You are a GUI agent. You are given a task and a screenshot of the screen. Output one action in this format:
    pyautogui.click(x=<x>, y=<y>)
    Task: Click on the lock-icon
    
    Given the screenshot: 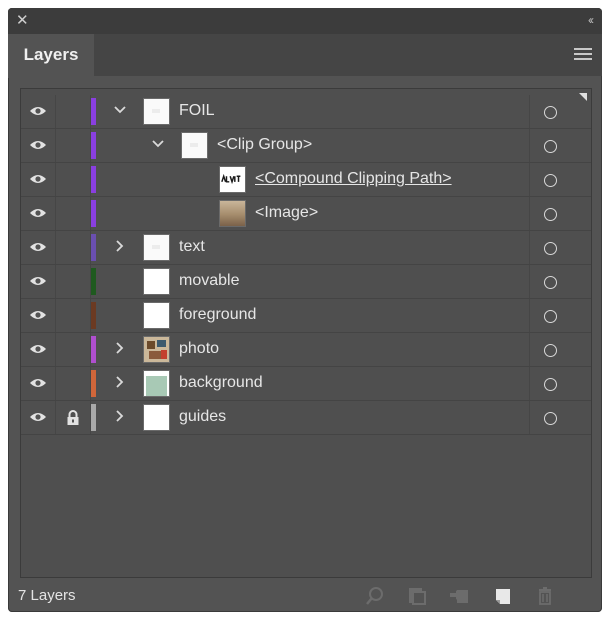 What is the action you would take?
    pyautogui.click(x=73, y=417)
    